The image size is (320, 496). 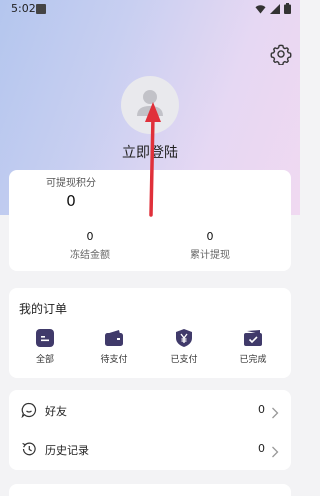 I want to click on order-tab-paid: 已支付, so click(x=184, y=346).